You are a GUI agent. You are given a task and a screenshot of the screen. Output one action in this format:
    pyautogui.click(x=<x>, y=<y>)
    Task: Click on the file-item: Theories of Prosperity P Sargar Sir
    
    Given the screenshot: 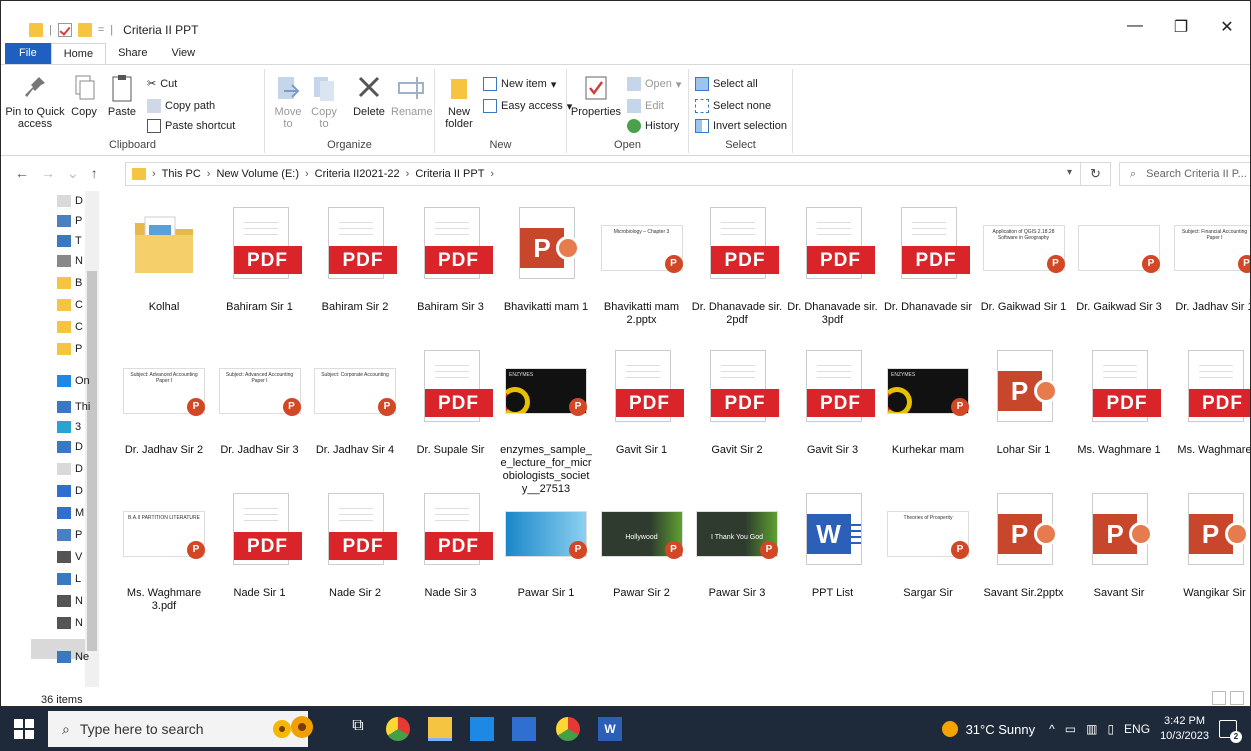 What is the action you would take?
    pyautogui.click(x=928, y=544)
    